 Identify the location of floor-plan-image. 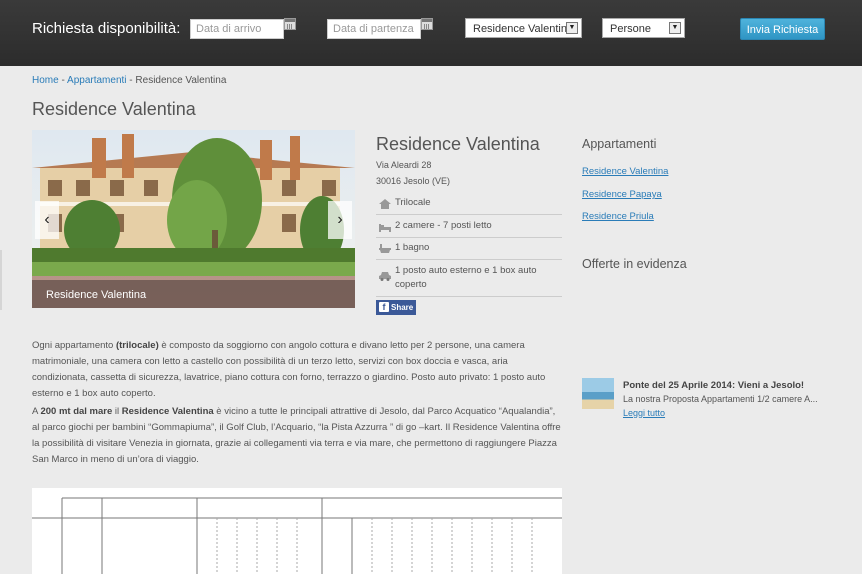
(297, 531).